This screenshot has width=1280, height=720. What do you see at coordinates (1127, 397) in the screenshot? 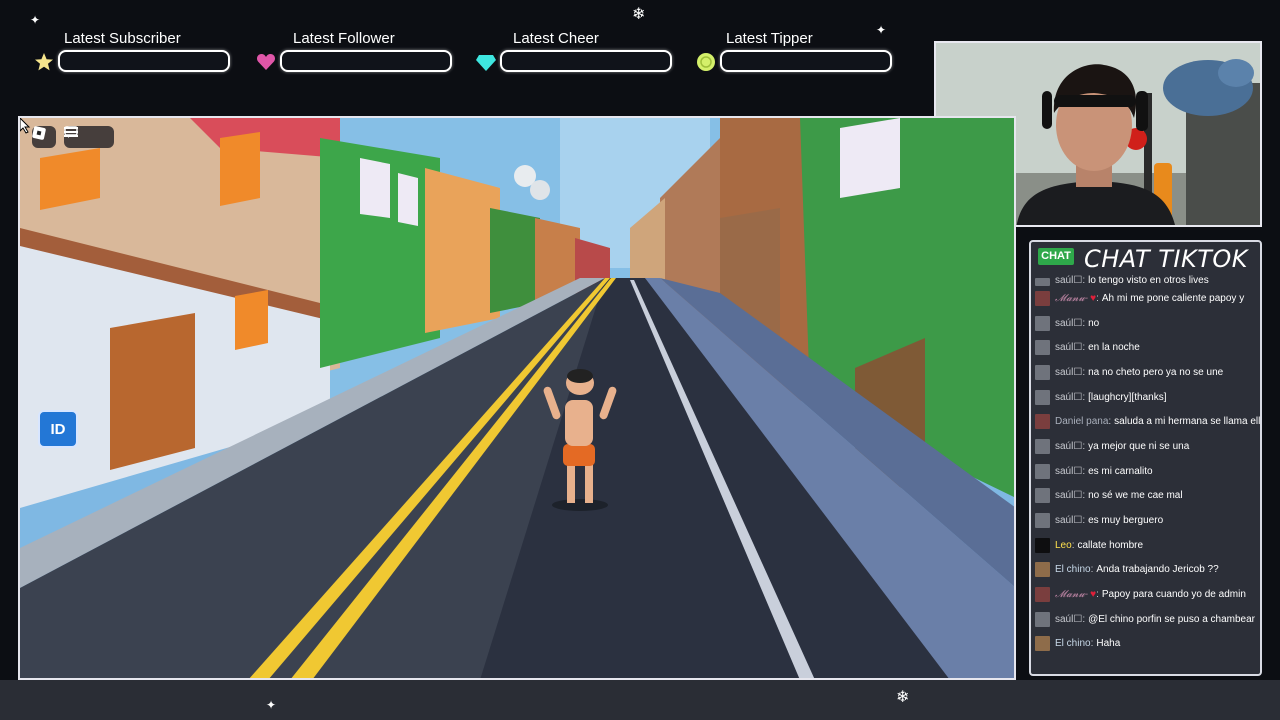
I see `chat-text: [laughcry][thanks]` at bounding box center [1127, 397].